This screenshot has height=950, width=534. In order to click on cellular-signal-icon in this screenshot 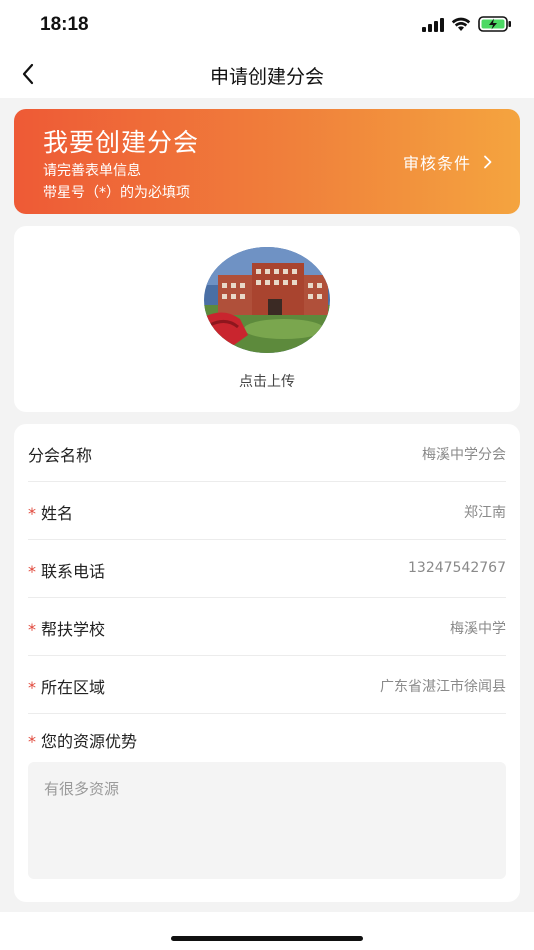, I will do `click(433, 26)`.